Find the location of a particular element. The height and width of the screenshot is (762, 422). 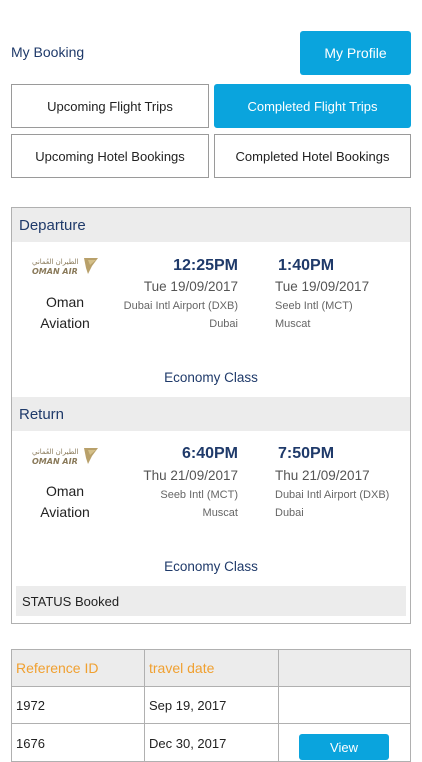

arrival-time: 1:40PM is located at coordinates (306, 265).